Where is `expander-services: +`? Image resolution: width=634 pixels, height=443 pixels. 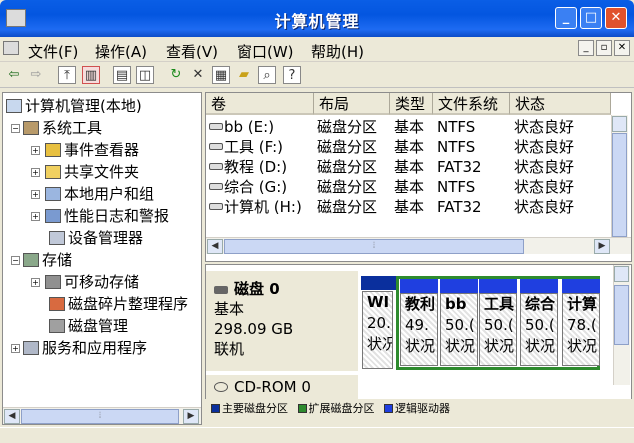 expander-services: + is located at coordinates (15, 348).